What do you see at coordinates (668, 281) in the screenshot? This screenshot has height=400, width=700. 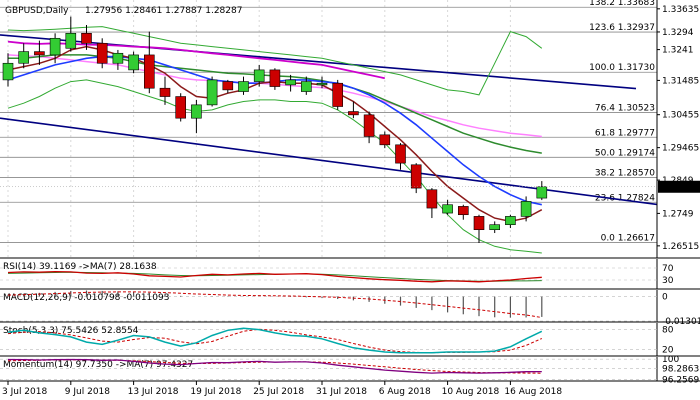 I see `rsi-tick-1: 30` at bounding box center [668, 281].